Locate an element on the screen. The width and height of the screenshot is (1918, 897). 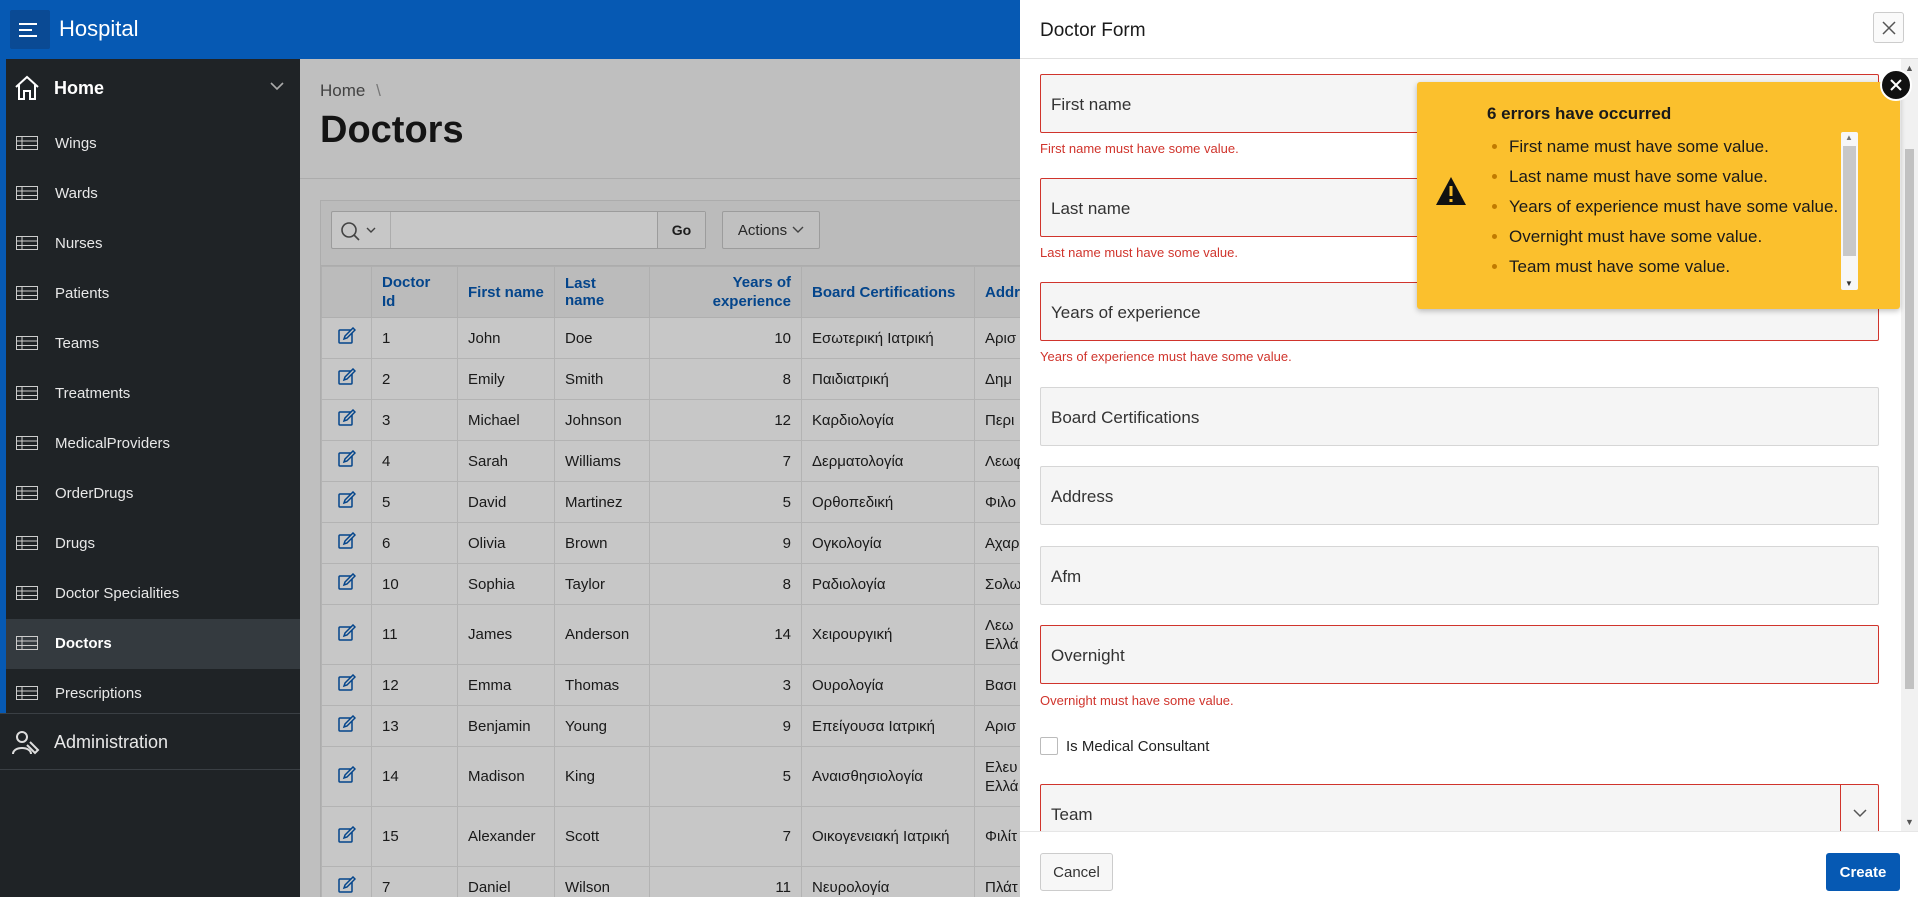
sidebar-item-nurses: Nurses is located at coordinates (153, 244).